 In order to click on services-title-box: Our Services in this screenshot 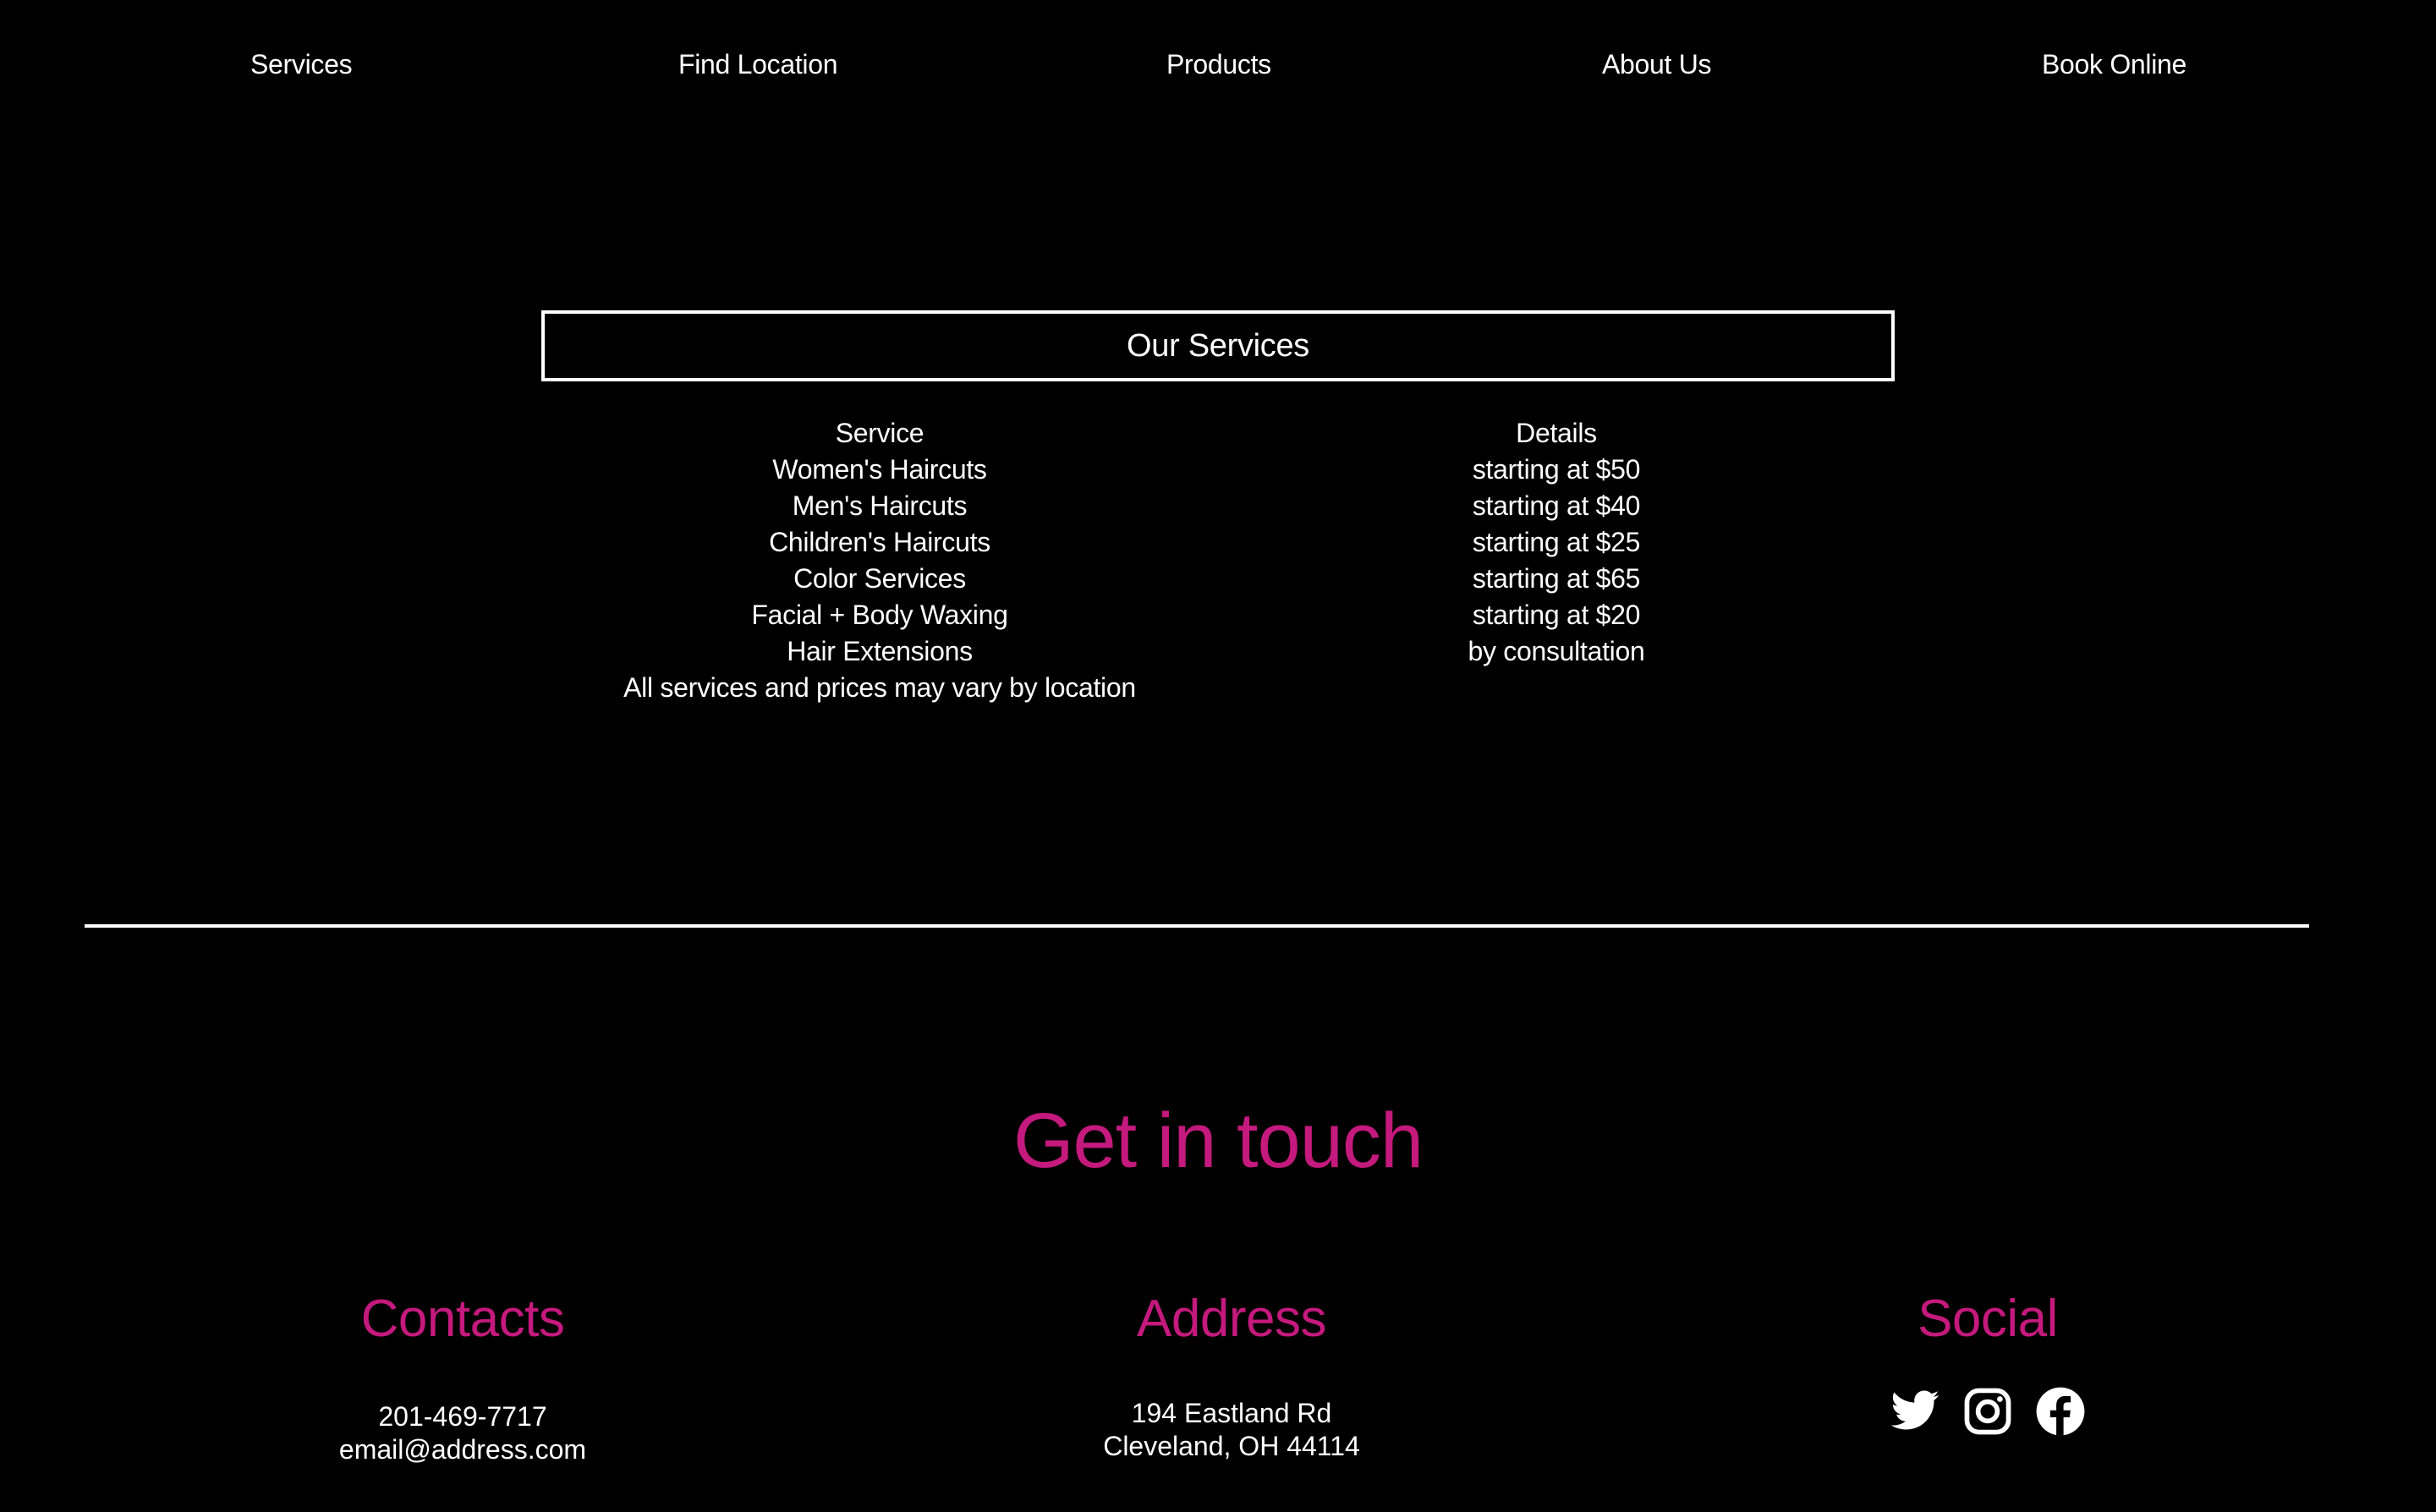, I will do `click(1218, 345)`.